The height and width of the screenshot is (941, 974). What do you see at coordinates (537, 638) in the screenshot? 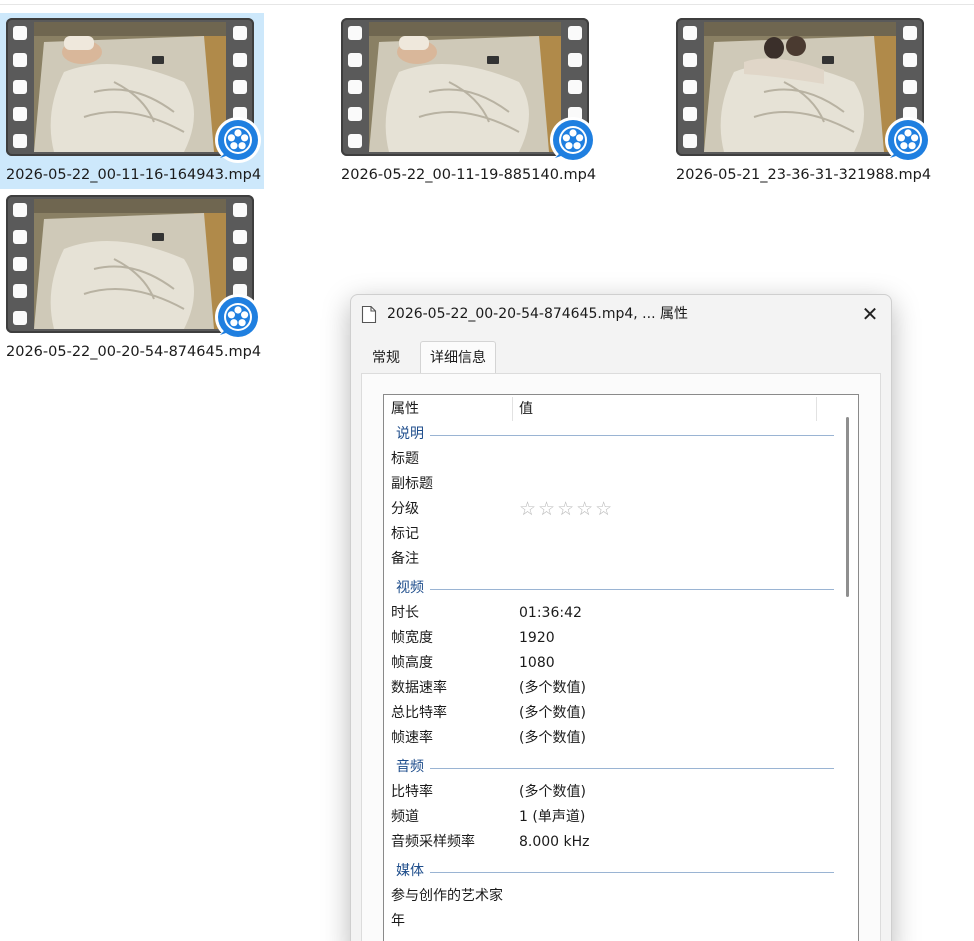
I see `property-value: 1920` at bounding box center [537, 638].